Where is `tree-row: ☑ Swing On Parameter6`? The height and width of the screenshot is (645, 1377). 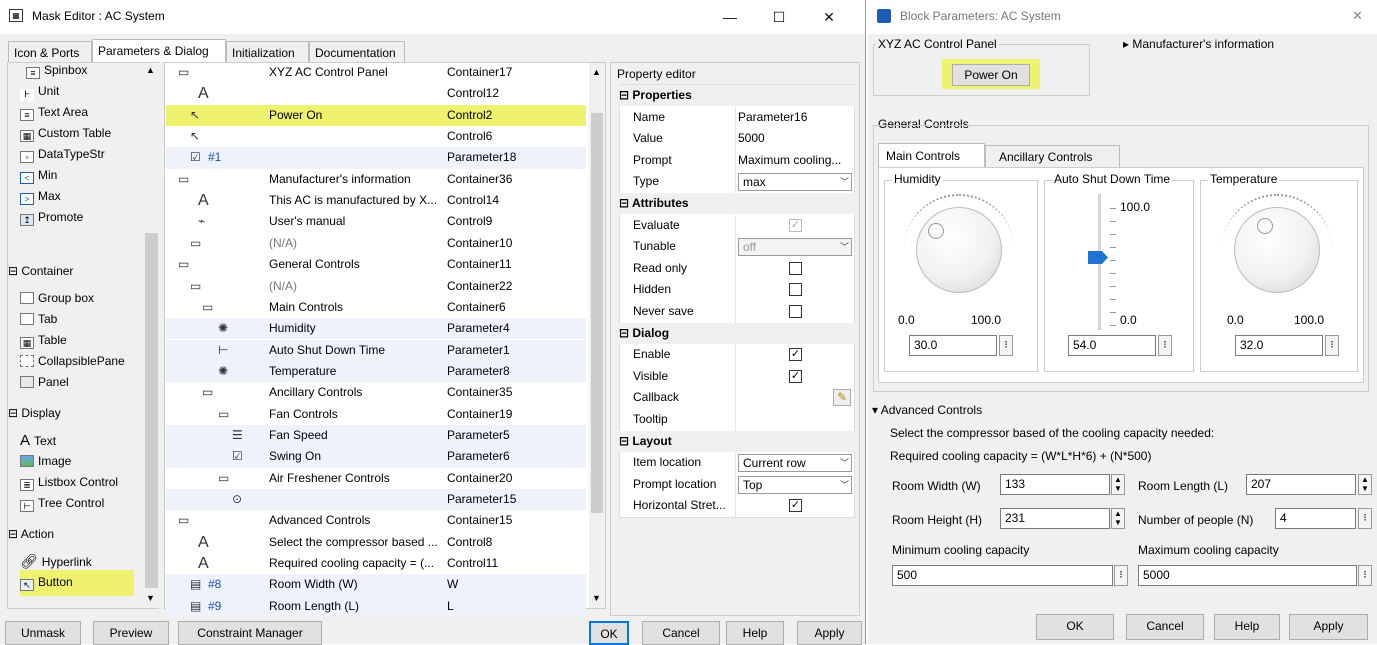 tree-row: ☑ Swing On Parameter6 is located at coordinates (376, 457).